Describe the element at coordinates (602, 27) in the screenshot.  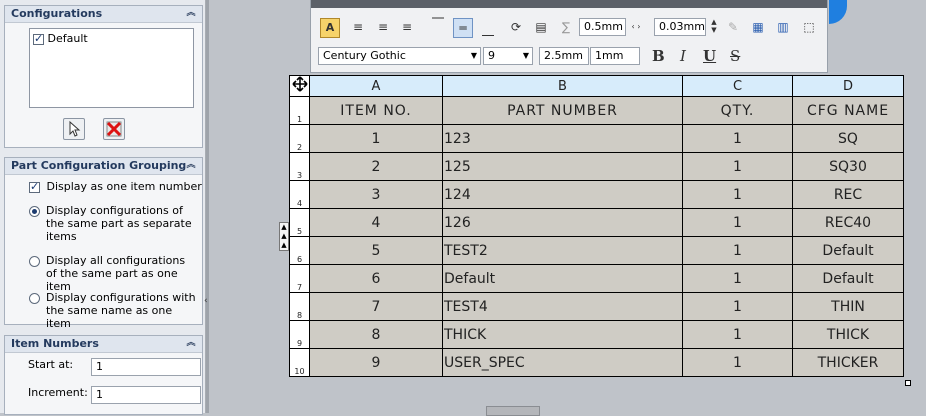
I see `border-width-input: 0.5mm` at that location.